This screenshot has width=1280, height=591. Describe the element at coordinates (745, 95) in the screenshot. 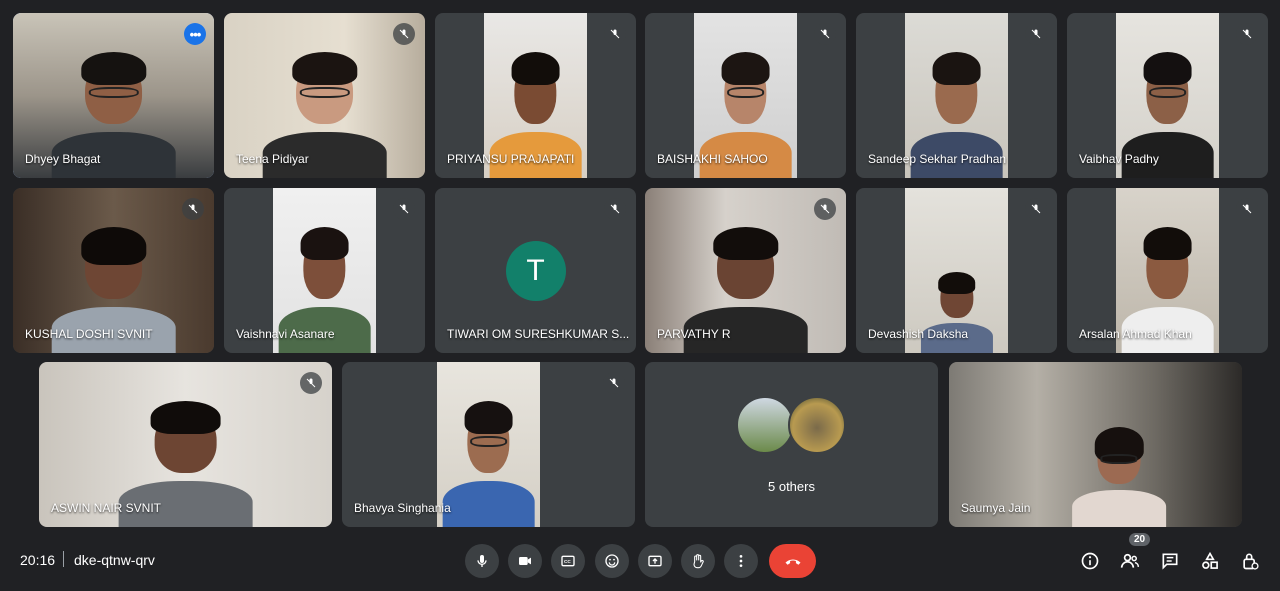

I see `participant-tile: BAISHAKHI SAHOO` at that location.